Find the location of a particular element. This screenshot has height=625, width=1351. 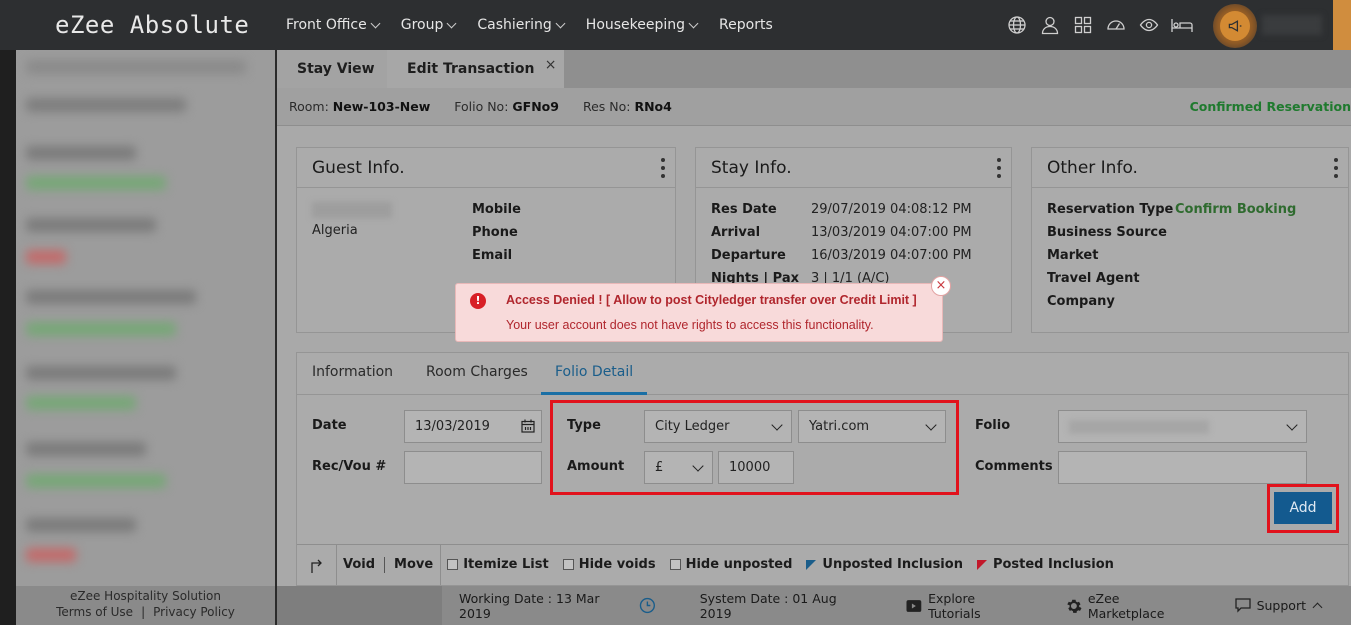

footer-blurred is located at coordinates (359, 605).